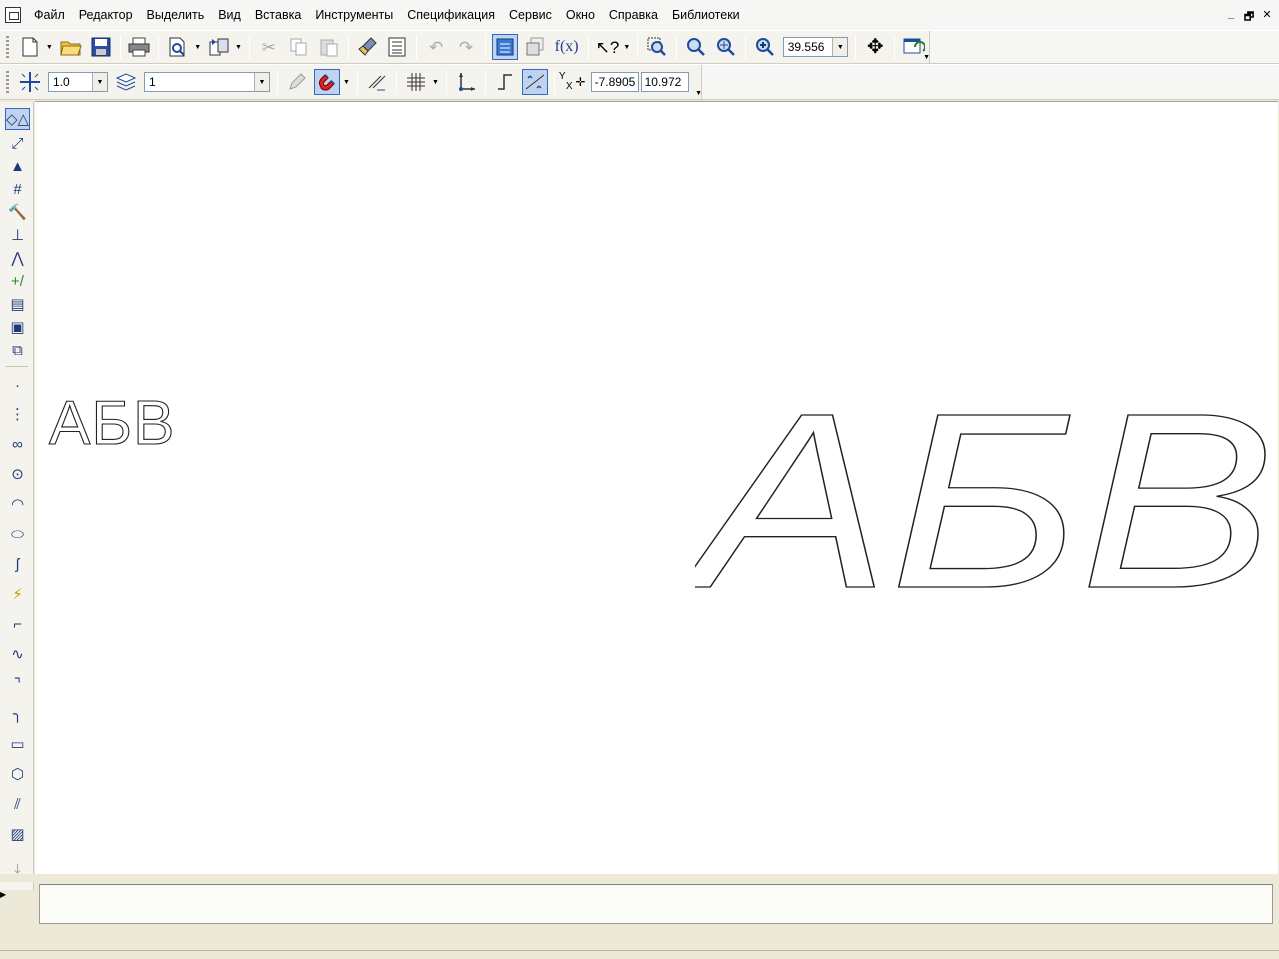 Image resolution: width=1279 pixels, height=959 pixels. I want to click on new-document-button, so click(30, 47).